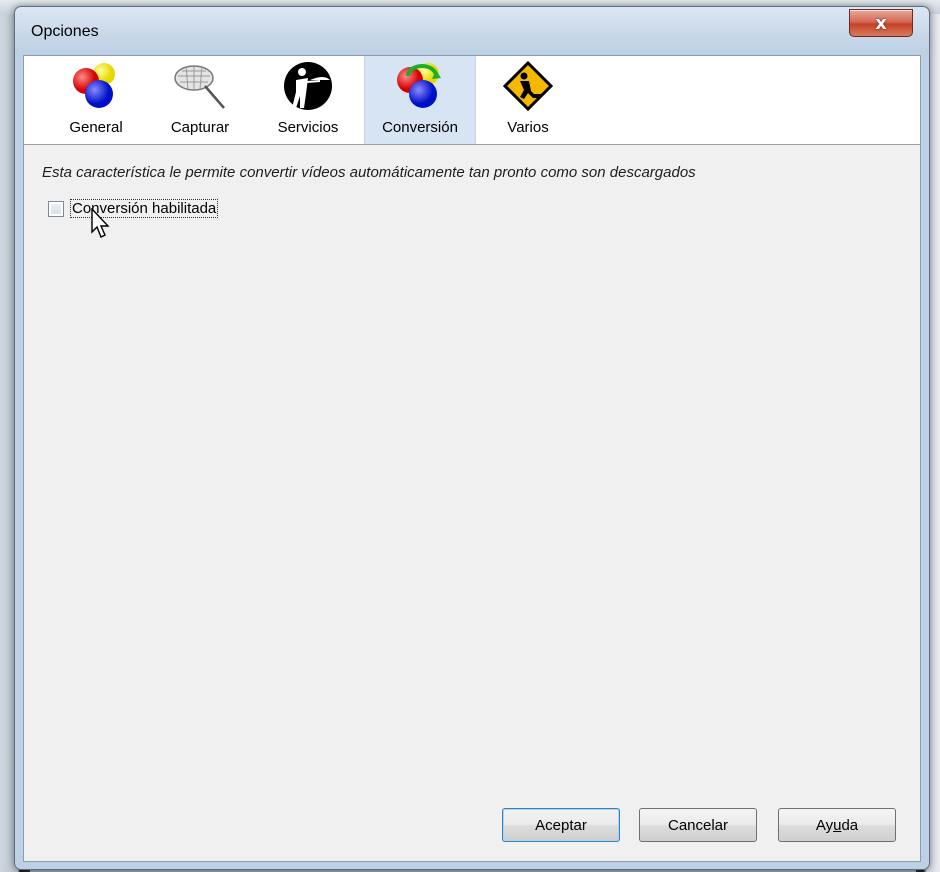 Image resolution: width=940 pixels, height=872 pixels. I want to click on close-button: x, so click(881, 23).